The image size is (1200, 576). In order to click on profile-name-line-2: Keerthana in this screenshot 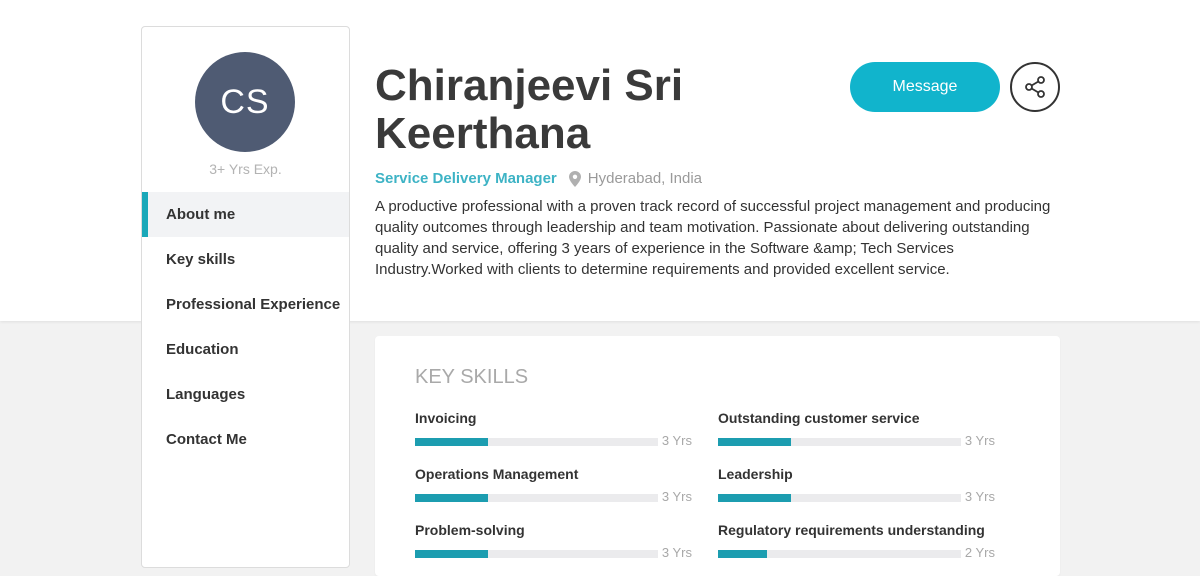, I will do `click(483, 133)`.